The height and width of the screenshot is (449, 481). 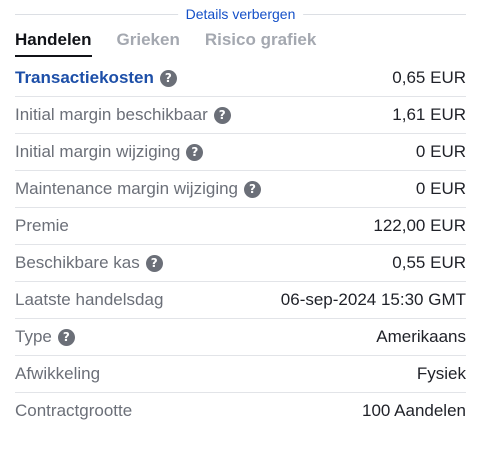 What do you see at coordinates (429, 114) in the screenshot?
I see `detail-value: 1,61 EUR` at bounding box center [429, 114].